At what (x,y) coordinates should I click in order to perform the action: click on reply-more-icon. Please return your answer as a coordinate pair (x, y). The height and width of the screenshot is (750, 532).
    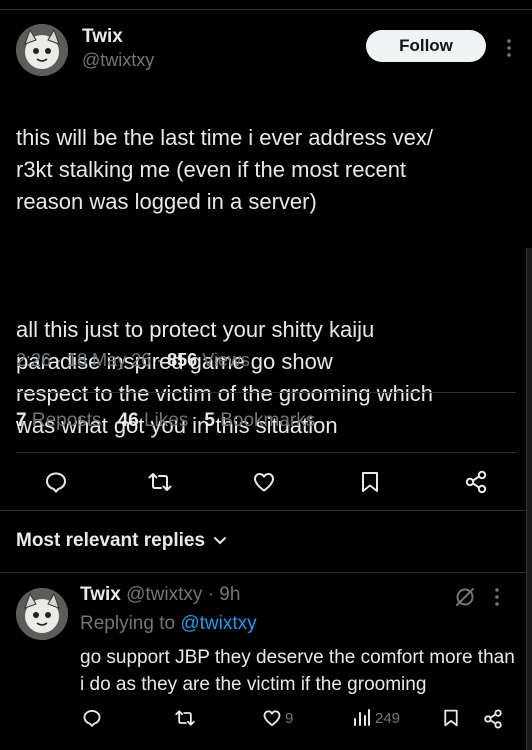
    Looking at the image, I should click on (497, 597).